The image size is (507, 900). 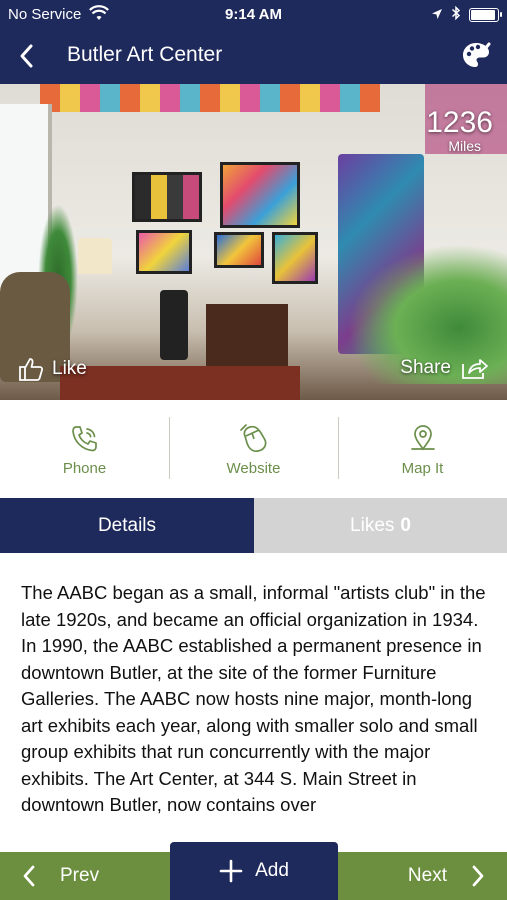 I want to click on tab-bar: Details Likes 0, so click(x=253, y=525).